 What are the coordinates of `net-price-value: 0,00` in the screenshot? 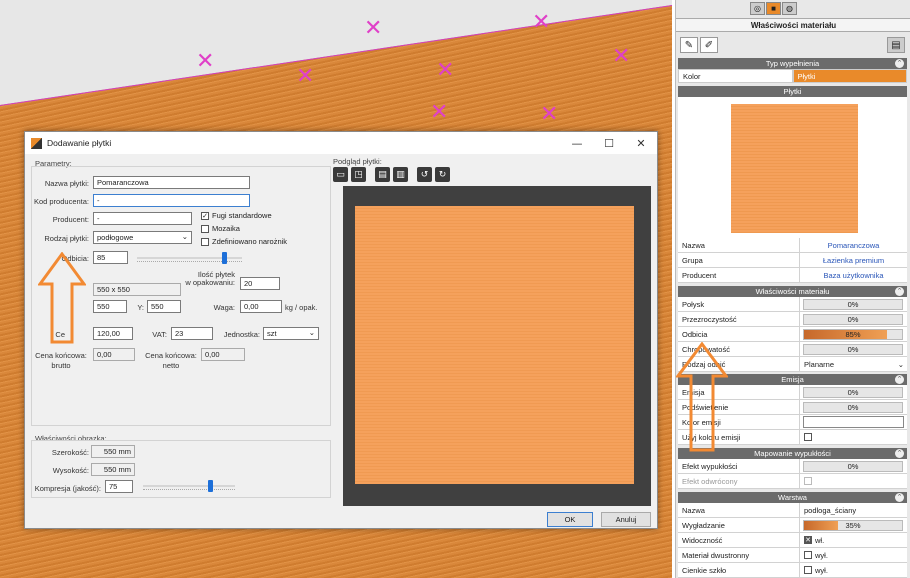 It's located at (223, 354).